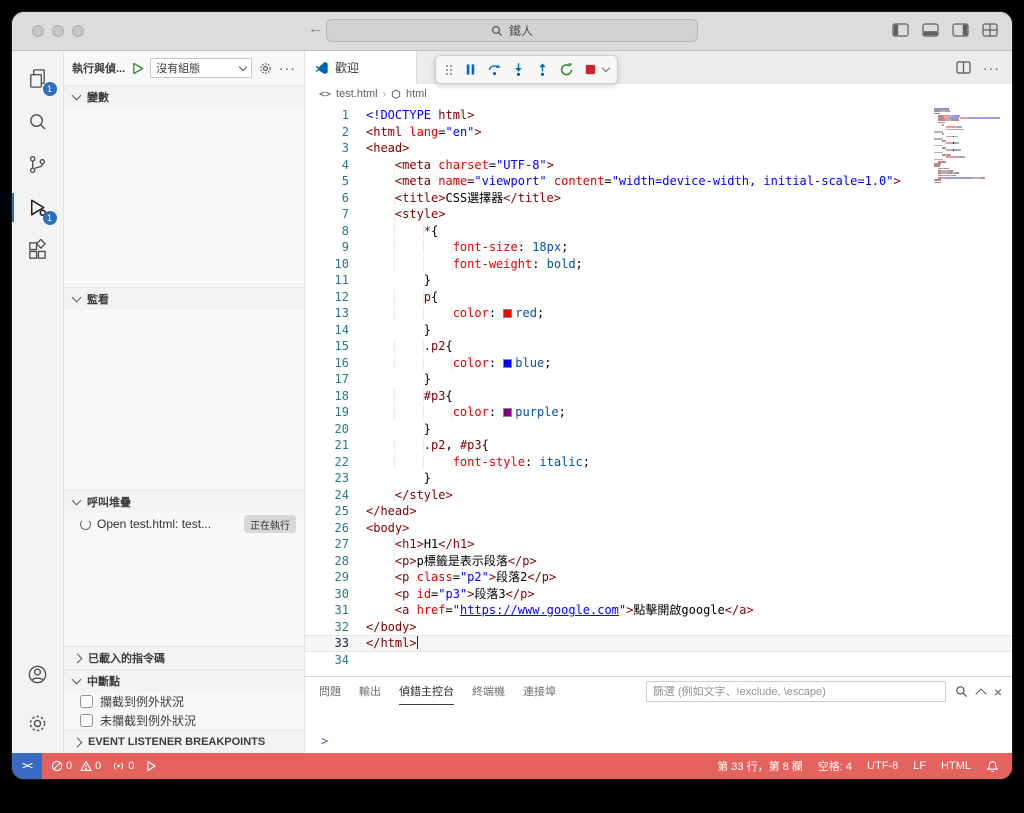 The width and height of the screenshot is (1024, 813). I want to click on line-number: 12, so click(335, 297).